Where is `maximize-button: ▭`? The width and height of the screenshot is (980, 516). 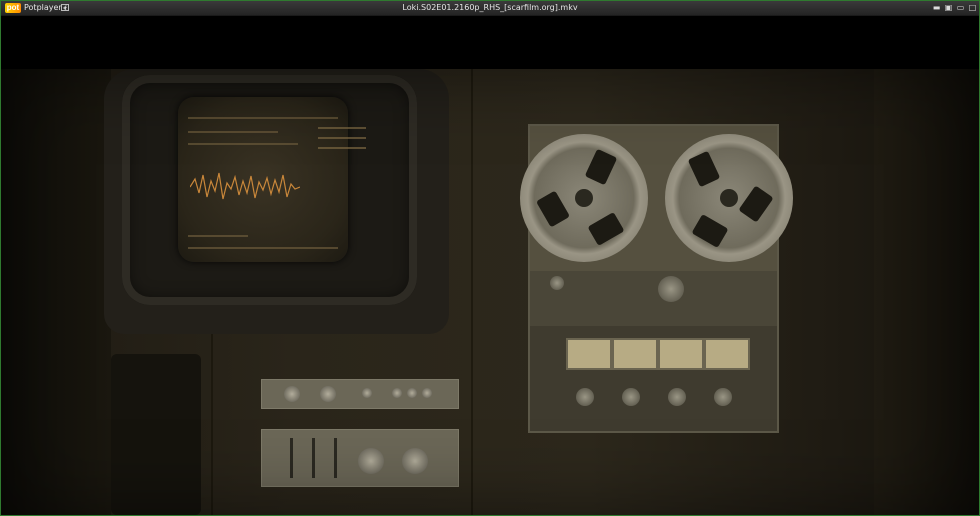
maximize-button: ▭ is located at coordinates (960, 7).